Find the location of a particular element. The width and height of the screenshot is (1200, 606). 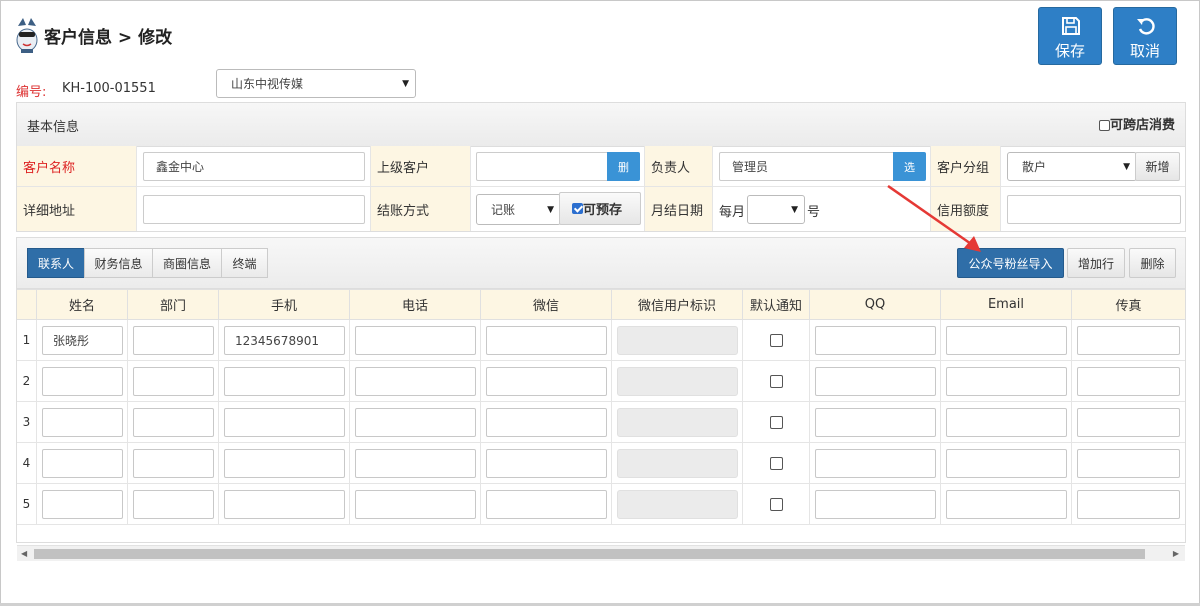

customer-name-input: 鑫金中心 is located at coordinates (254, 166).